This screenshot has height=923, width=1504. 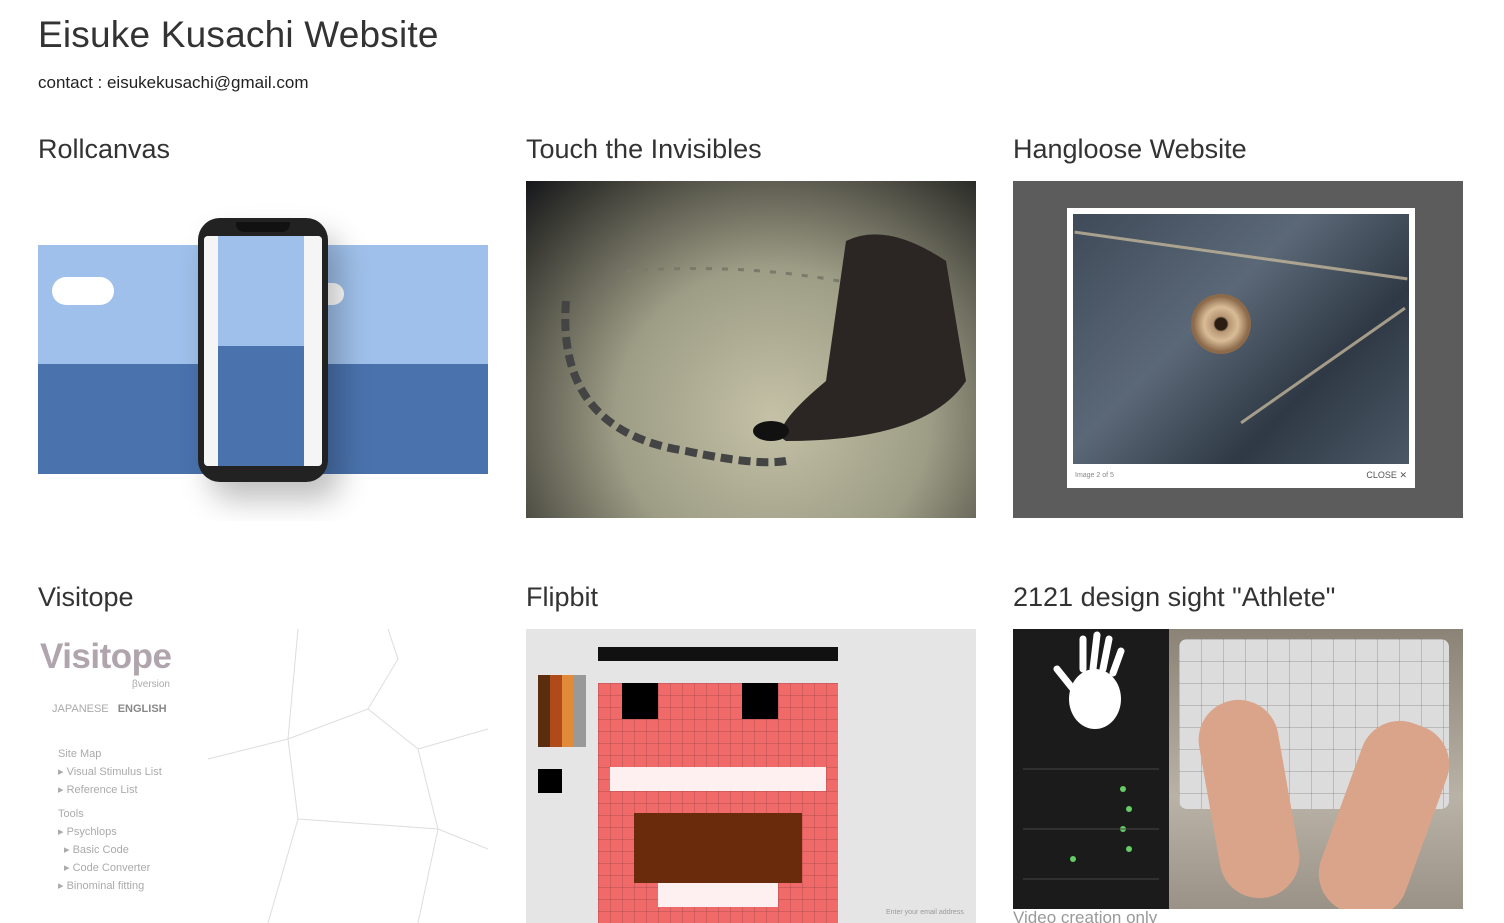 I want to click on menu-item: ▸ Binominal fitting, so click(x=101, y=886).